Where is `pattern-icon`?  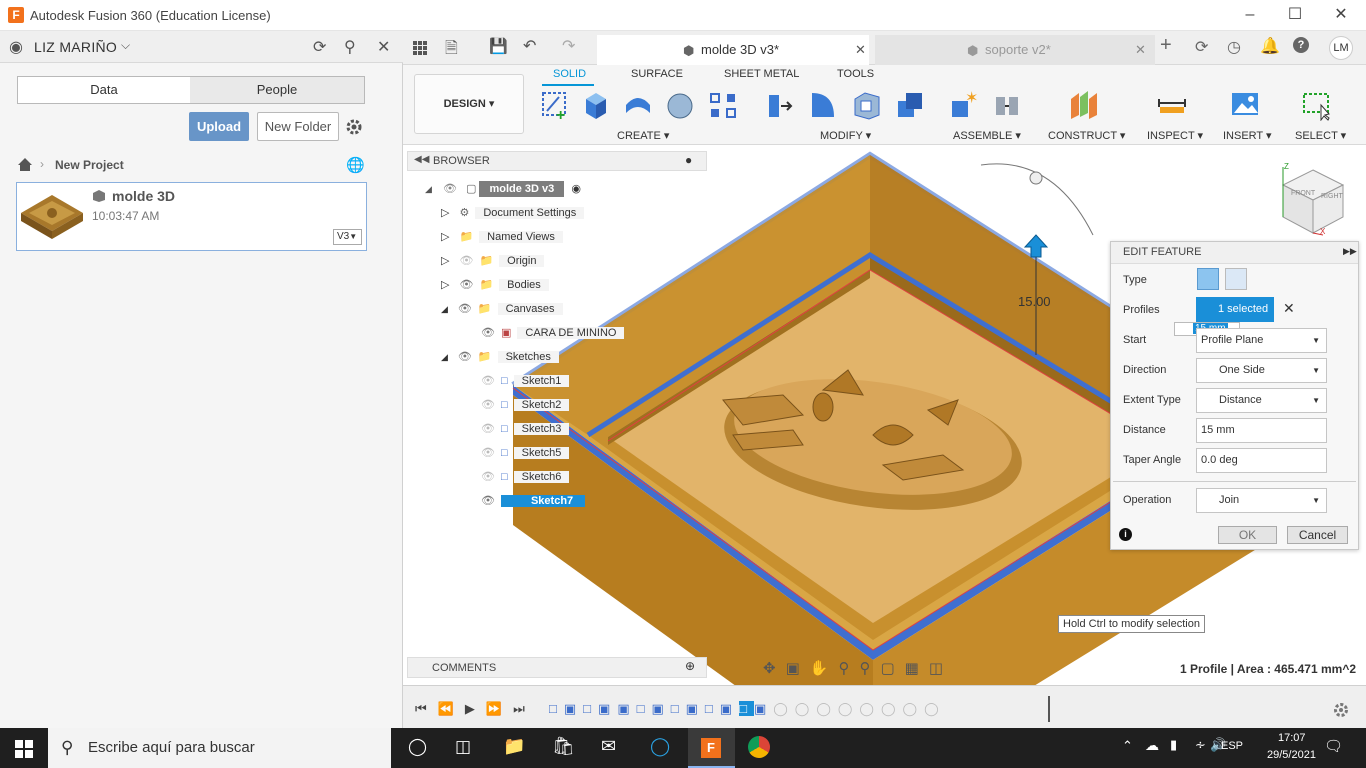
pattern-icon is located at coordinates (723, 105).